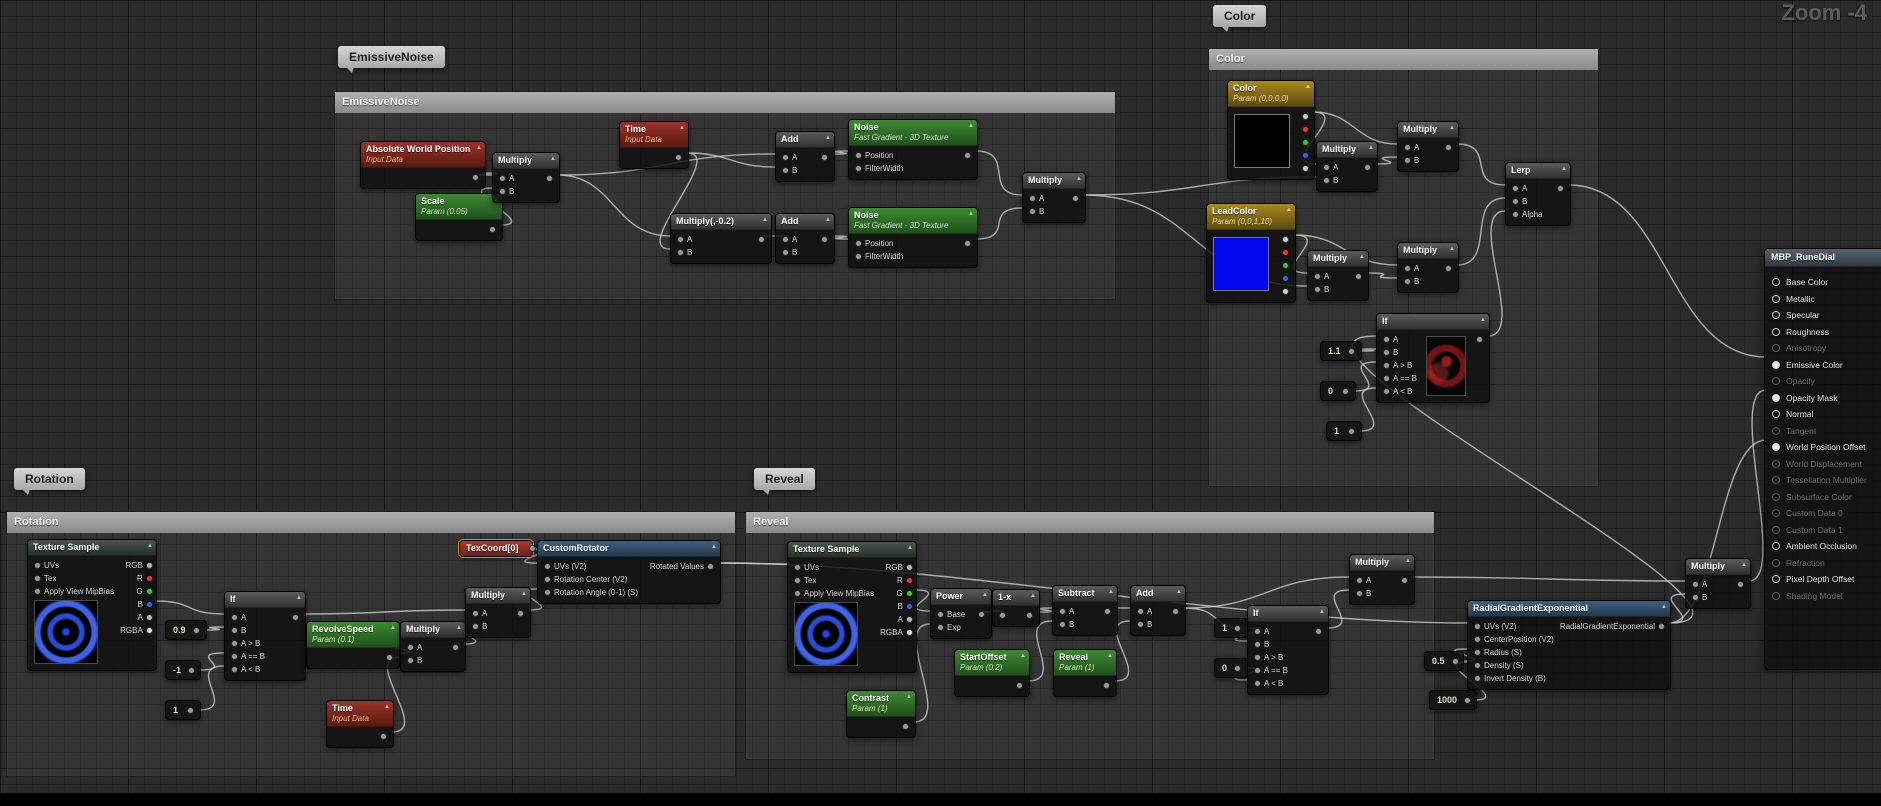  I want to click on input-pin: Apply View MipBias, so click(832, 593).